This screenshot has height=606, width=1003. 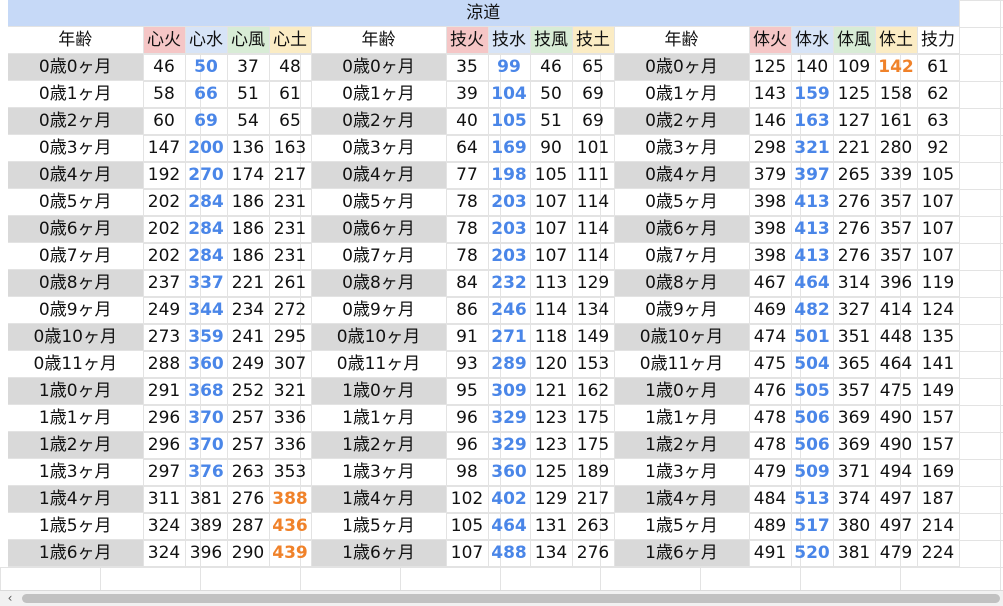 What do you see at coordinates (812, 499) in the screenshot?
I see `value-cell: 513` at bounding box center [812, 499].